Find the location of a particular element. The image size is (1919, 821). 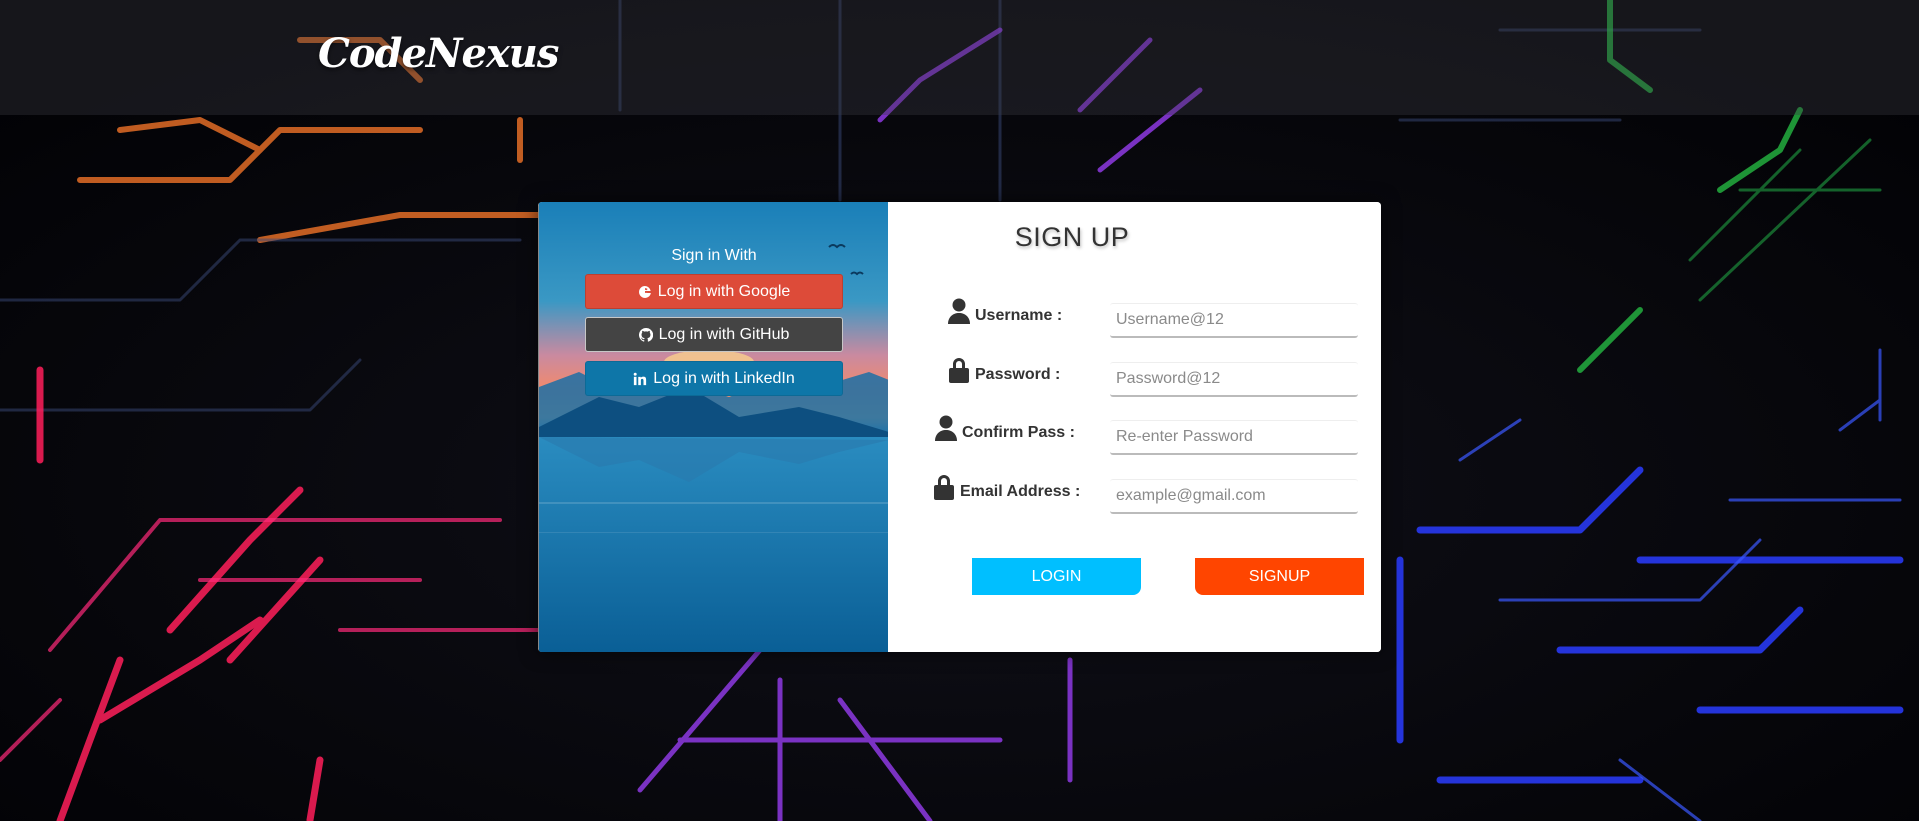

github-login-button: Log in with GitHub is located at coordinates (714, 334).